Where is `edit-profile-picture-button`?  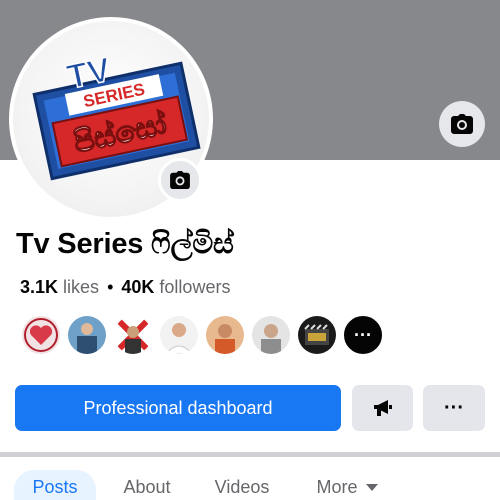 edit-profile-picture-button is located at coordinates (180, 180).